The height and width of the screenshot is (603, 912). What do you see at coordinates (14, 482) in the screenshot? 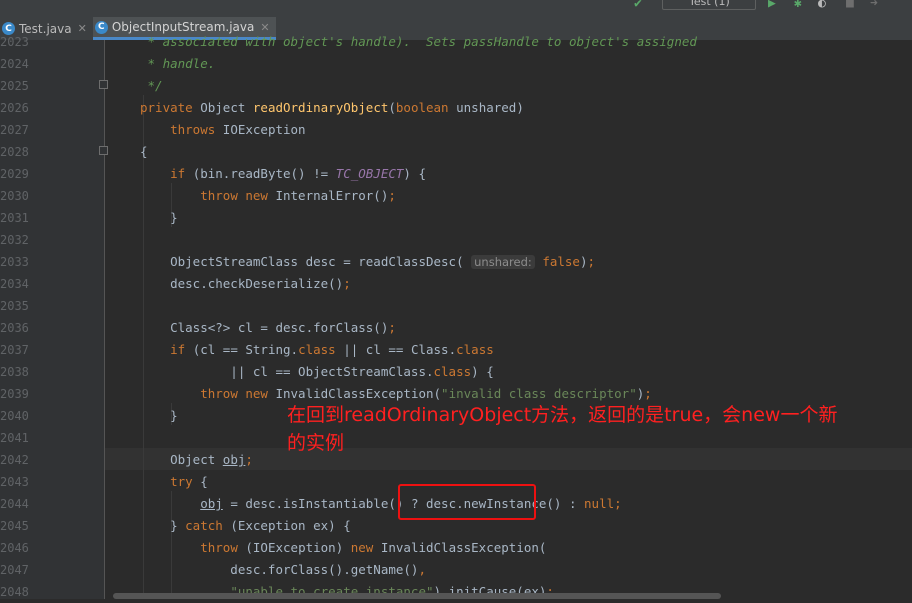
I see `line-number: 2043` at bounding box center [14, 482].